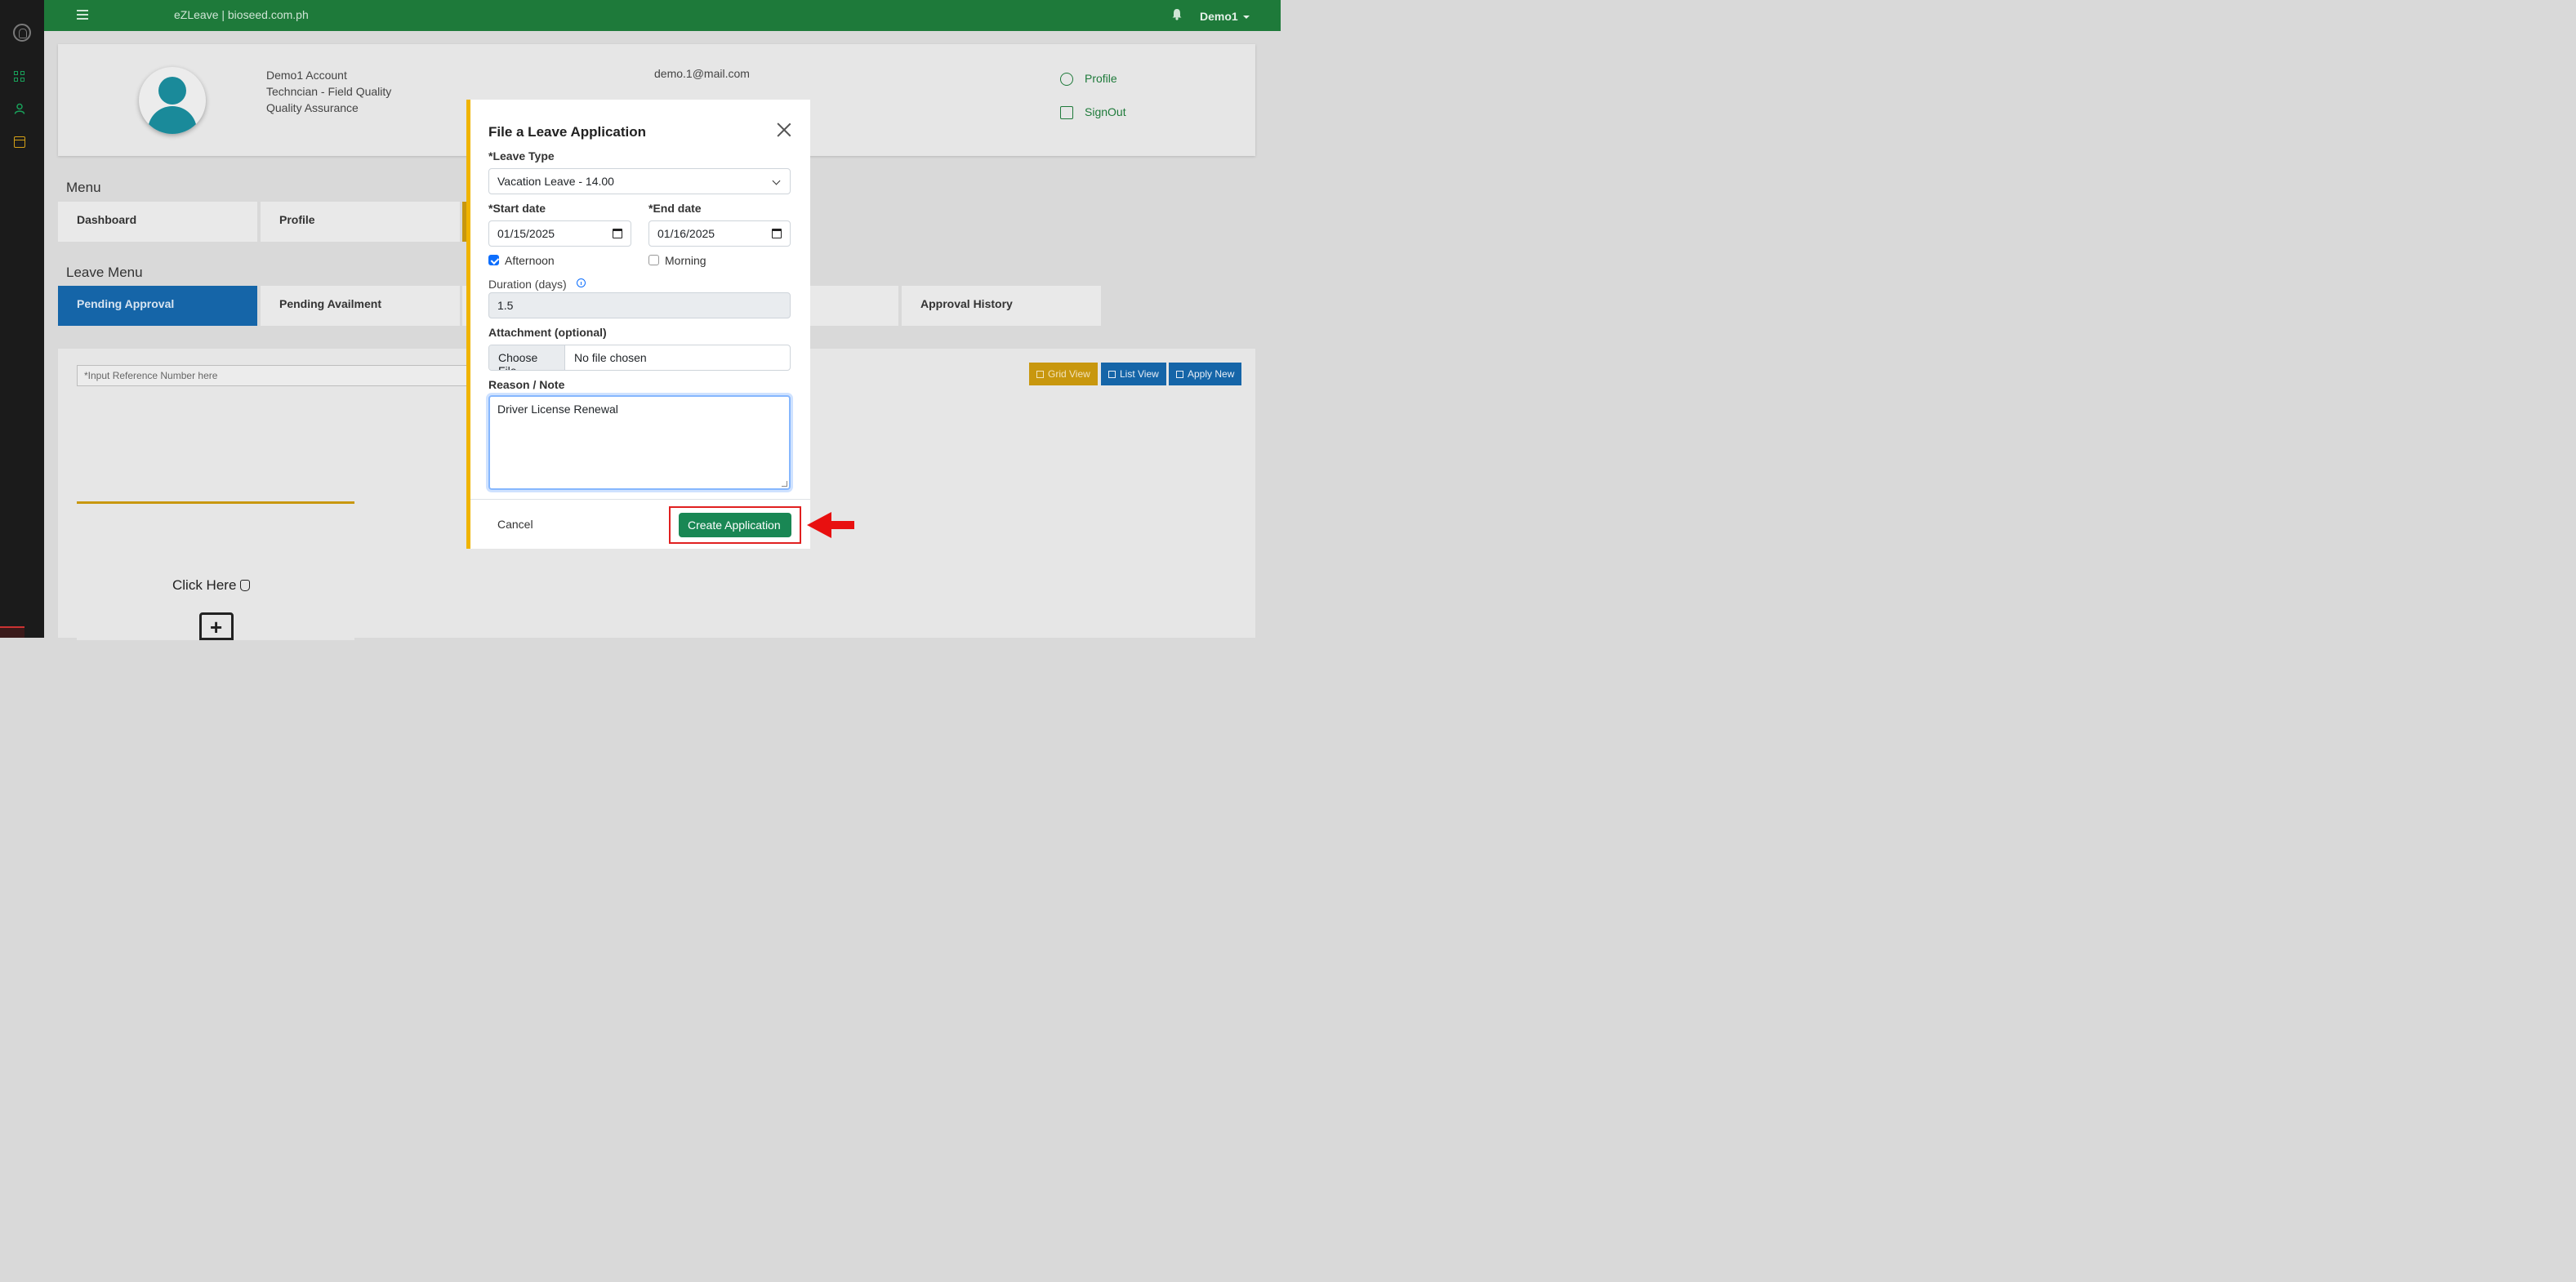 Image resolution: width=2576 pixels, height=1282 pixels. I want to click on file-status: No file chosen, so click(610, 357).